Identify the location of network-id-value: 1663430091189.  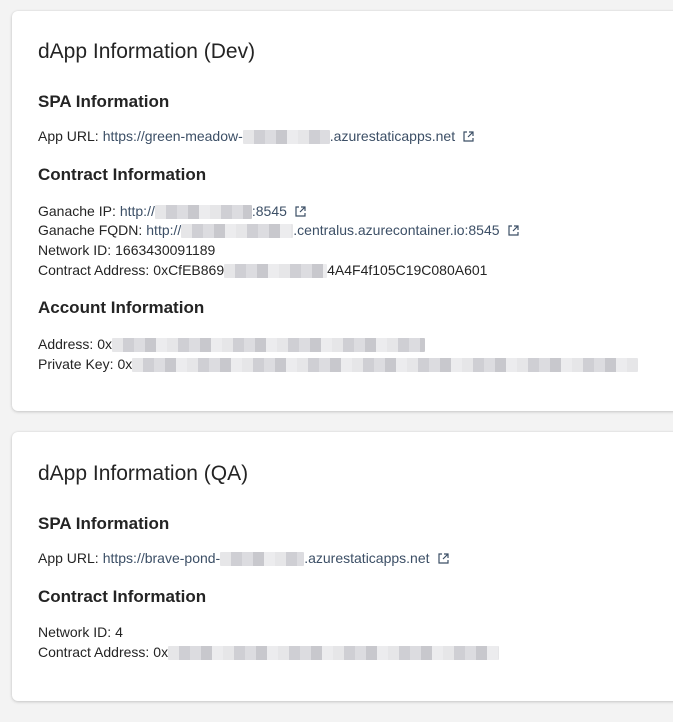
(165, 250).